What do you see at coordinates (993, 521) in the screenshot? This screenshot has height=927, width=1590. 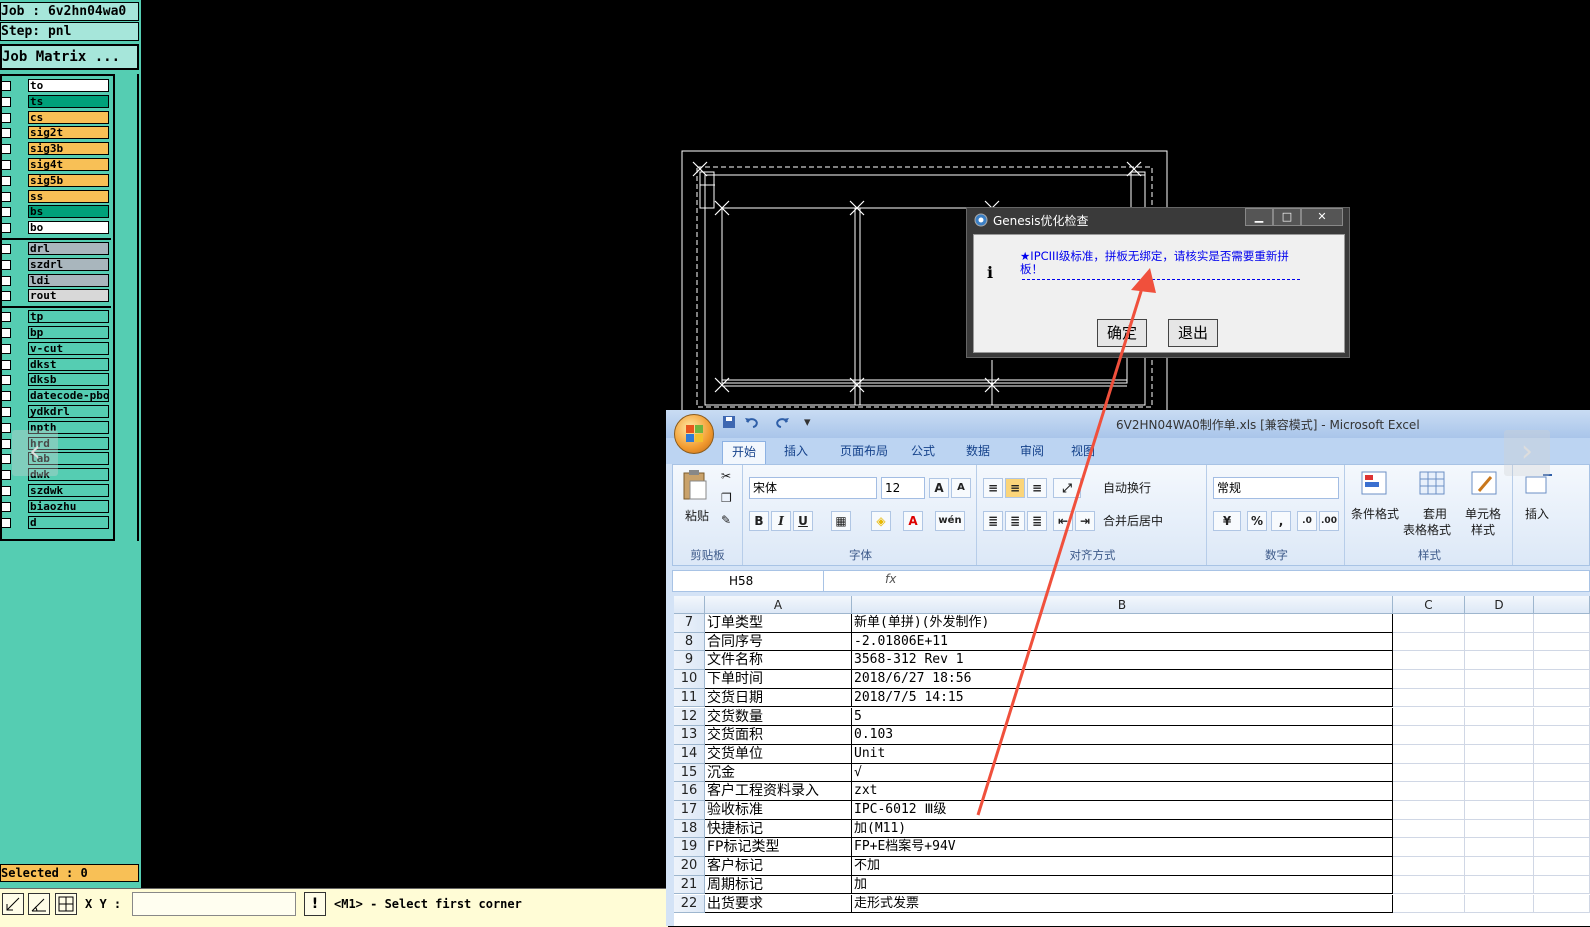 I see `align-left-icon: ≣` at bounding box center [993, 521].